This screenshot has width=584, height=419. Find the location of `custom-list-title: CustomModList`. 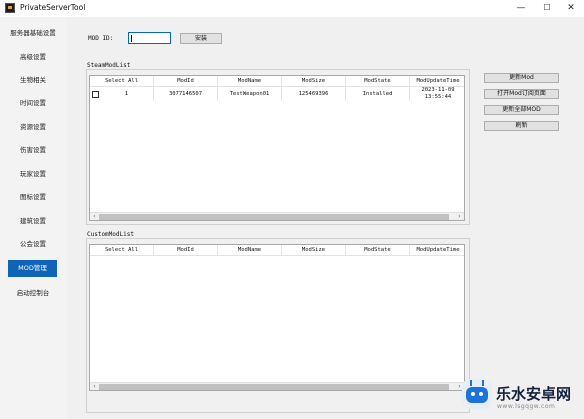

custom-list-title: CustomModList is located at coordinates (110, 234).